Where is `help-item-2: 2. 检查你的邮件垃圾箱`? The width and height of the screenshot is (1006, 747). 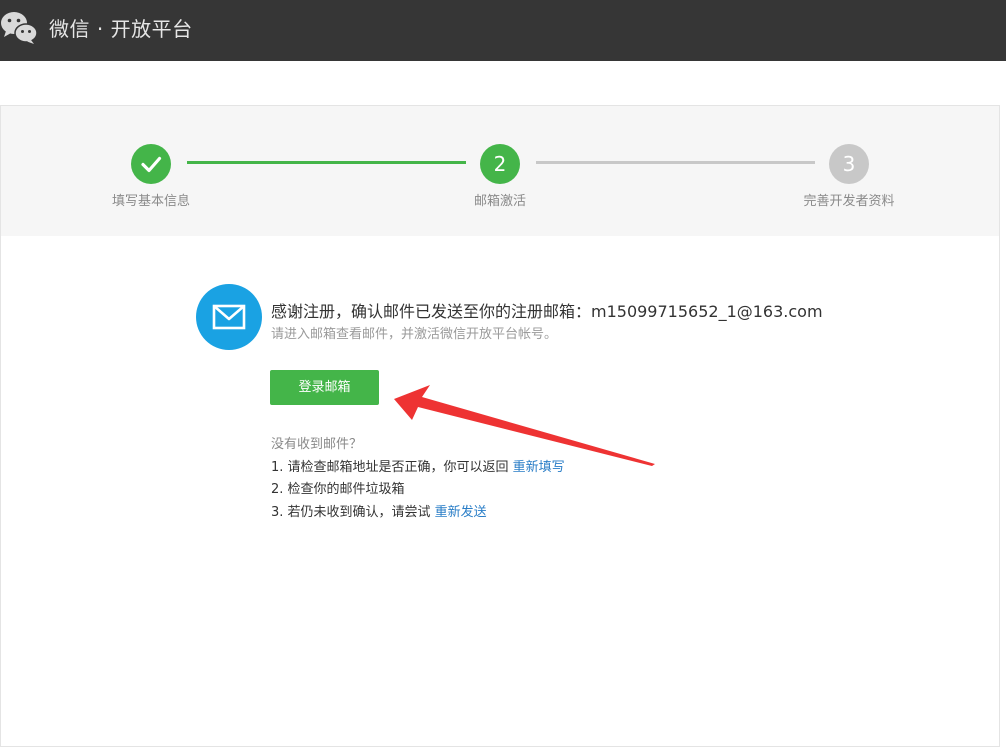
help-item-2: 2. 检查你的邮件垃圾箱 is located at coordinates (338, 489).